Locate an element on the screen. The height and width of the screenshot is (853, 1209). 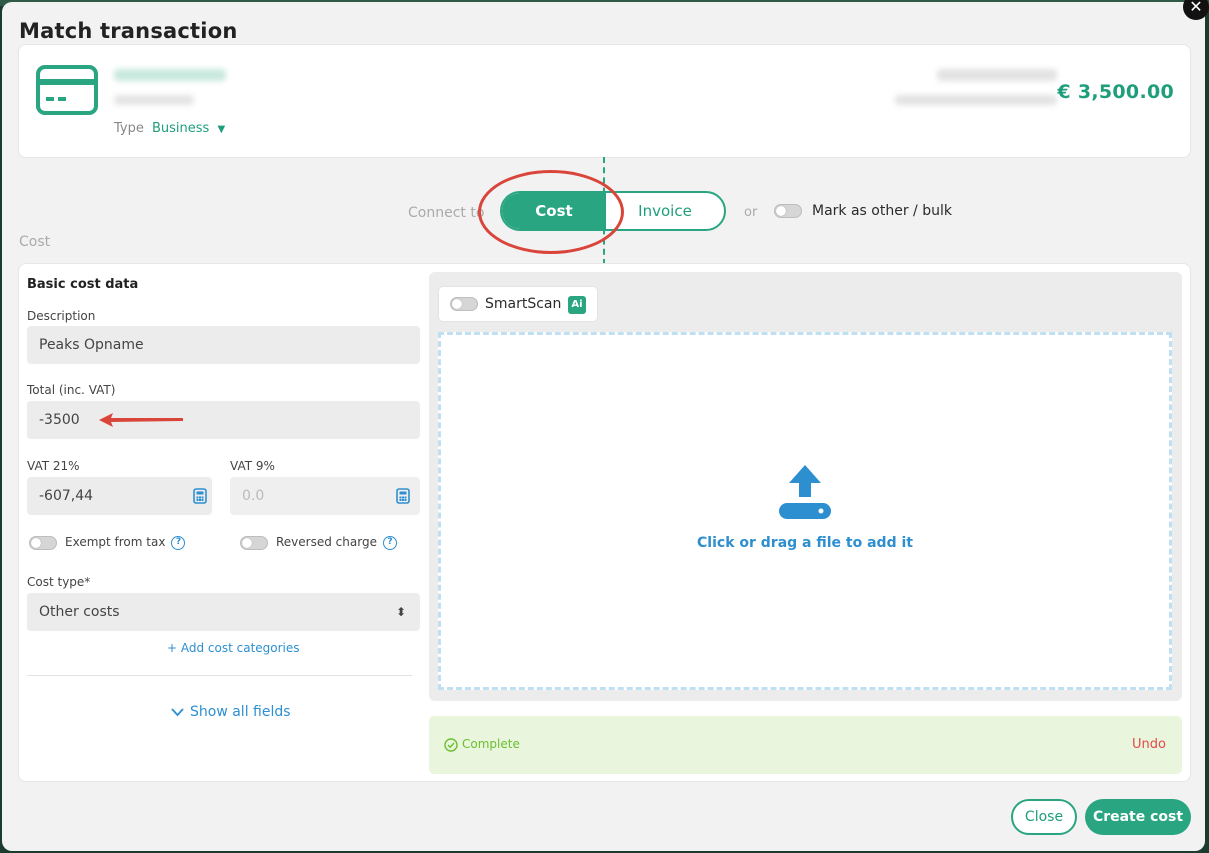
close-icon: ✕ is located at coordinates (1196, 10).